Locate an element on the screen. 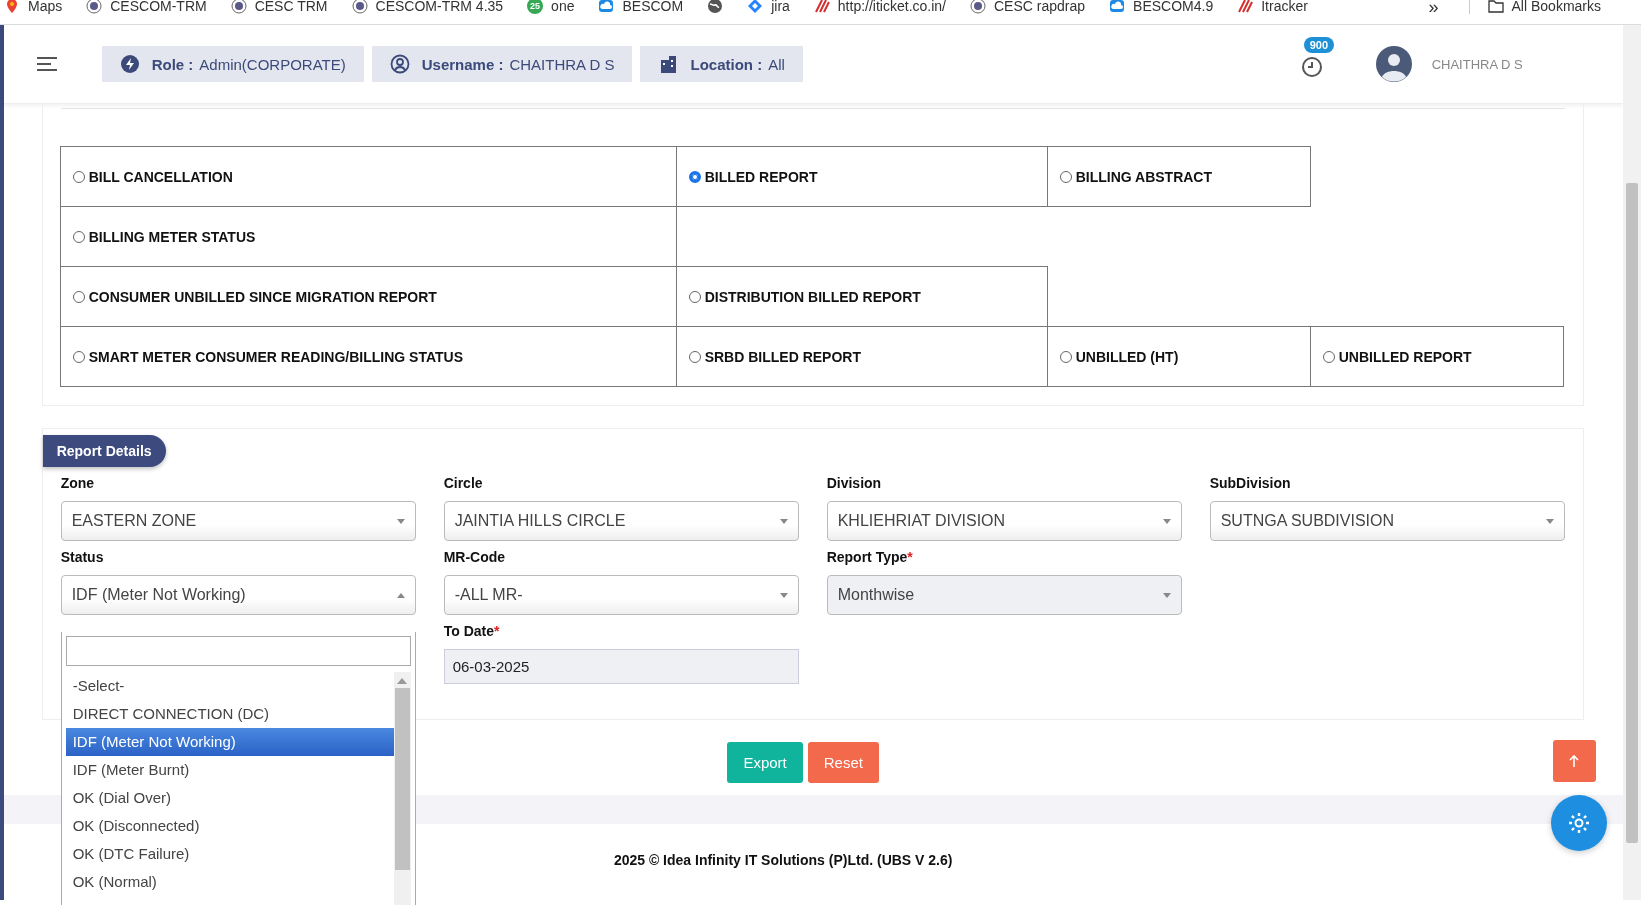 The height and width of the screenshot is (905, 1641). bookmark: Itracker is located at coordinates (1272, 7).